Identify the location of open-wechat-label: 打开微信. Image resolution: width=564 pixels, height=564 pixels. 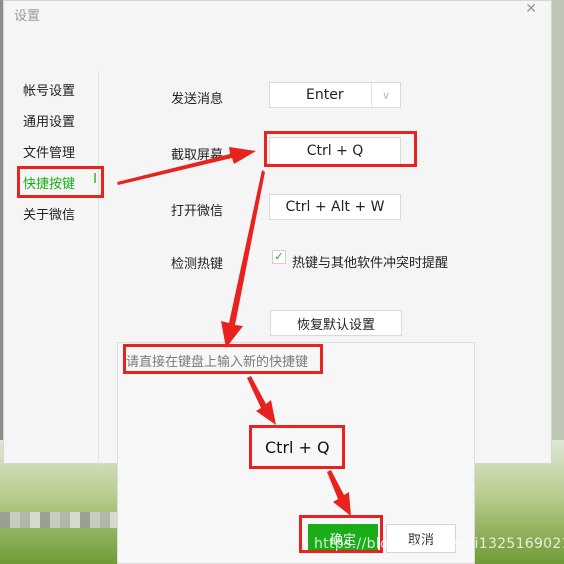
(197, 211).